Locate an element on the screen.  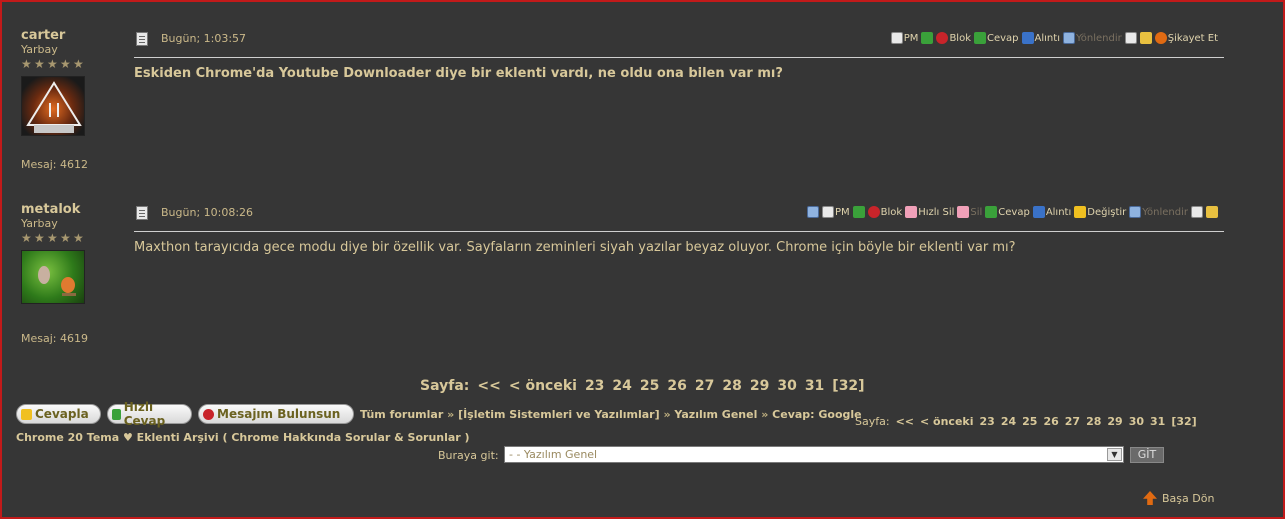
report-button: Şikayet Et is located at coordinates (1186, 38).